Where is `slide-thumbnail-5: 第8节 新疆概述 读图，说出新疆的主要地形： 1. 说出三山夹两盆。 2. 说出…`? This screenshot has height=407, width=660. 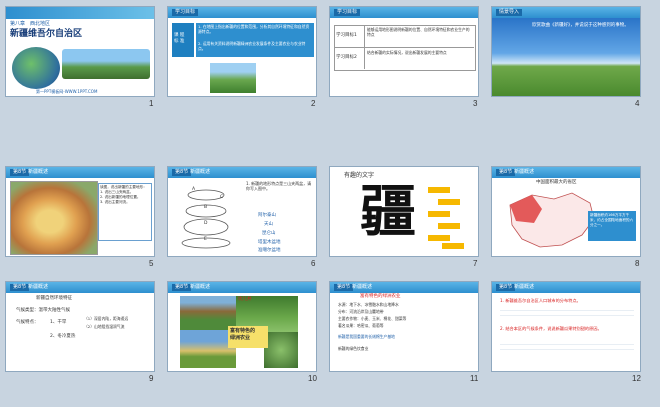 slide-thumbnail-5: 第8节 新疆概述 读图，说出新疆的主要地形： 1. 说出三山夹两盆。 2. 说出… is located at coordinates (80, 211).